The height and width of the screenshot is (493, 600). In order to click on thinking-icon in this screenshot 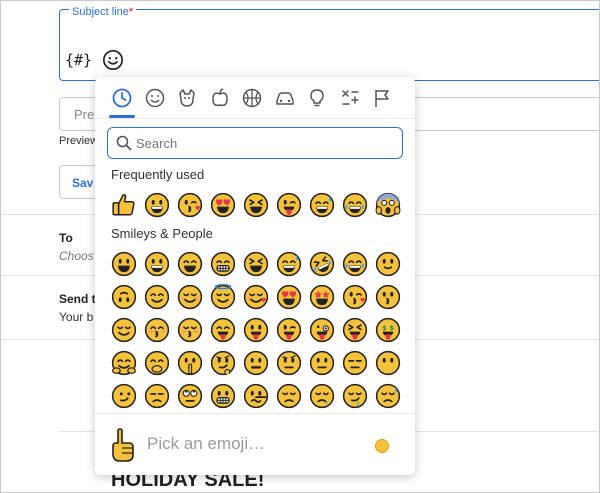, I will do `click(222, 362)`.